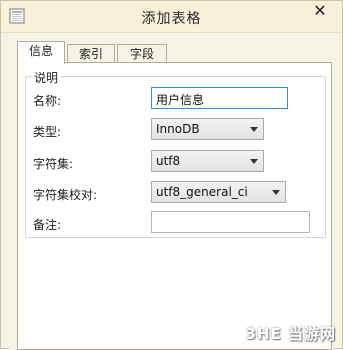 The width and height of the screenshot is (343, 350). I want to click on type-select: InnoDB, so click(207, 129).